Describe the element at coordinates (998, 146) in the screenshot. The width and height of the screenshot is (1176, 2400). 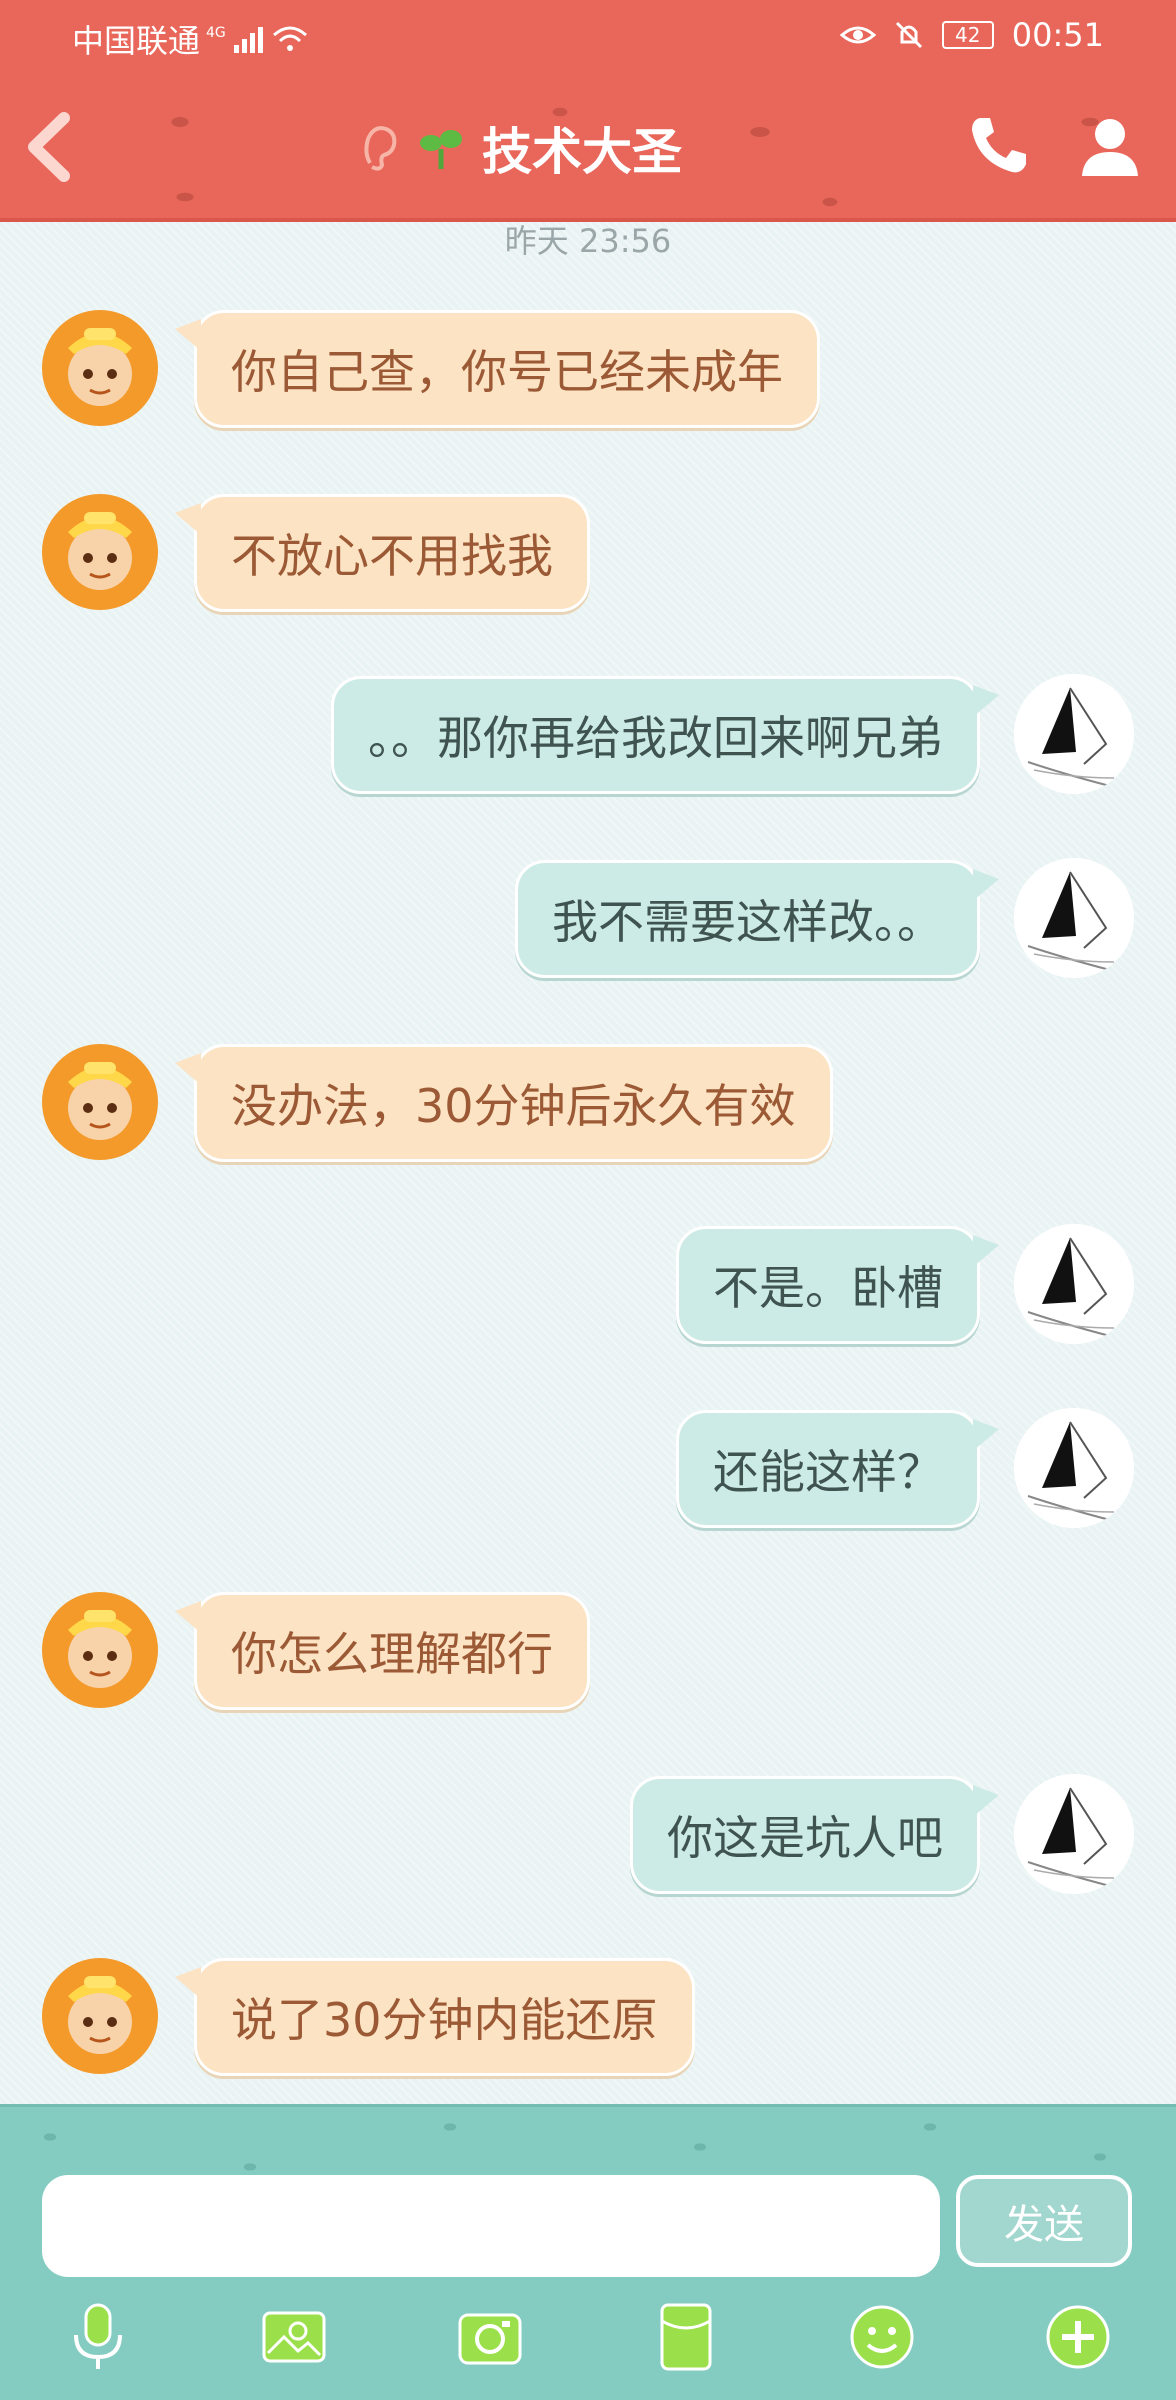
I see `phone-icon` at that location.